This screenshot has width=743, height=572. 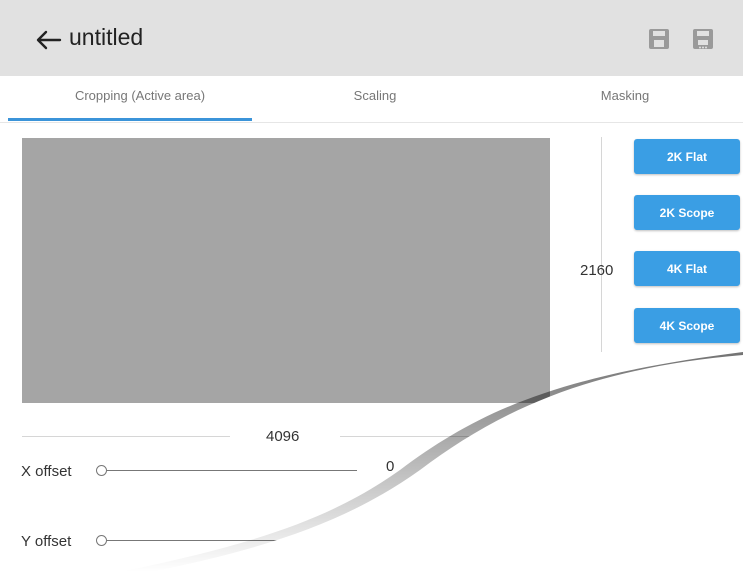 What do you see at coordinates (390, 466) in the screenshot?
I see `x-offset-value: 0` at bounding box center [390, 466].